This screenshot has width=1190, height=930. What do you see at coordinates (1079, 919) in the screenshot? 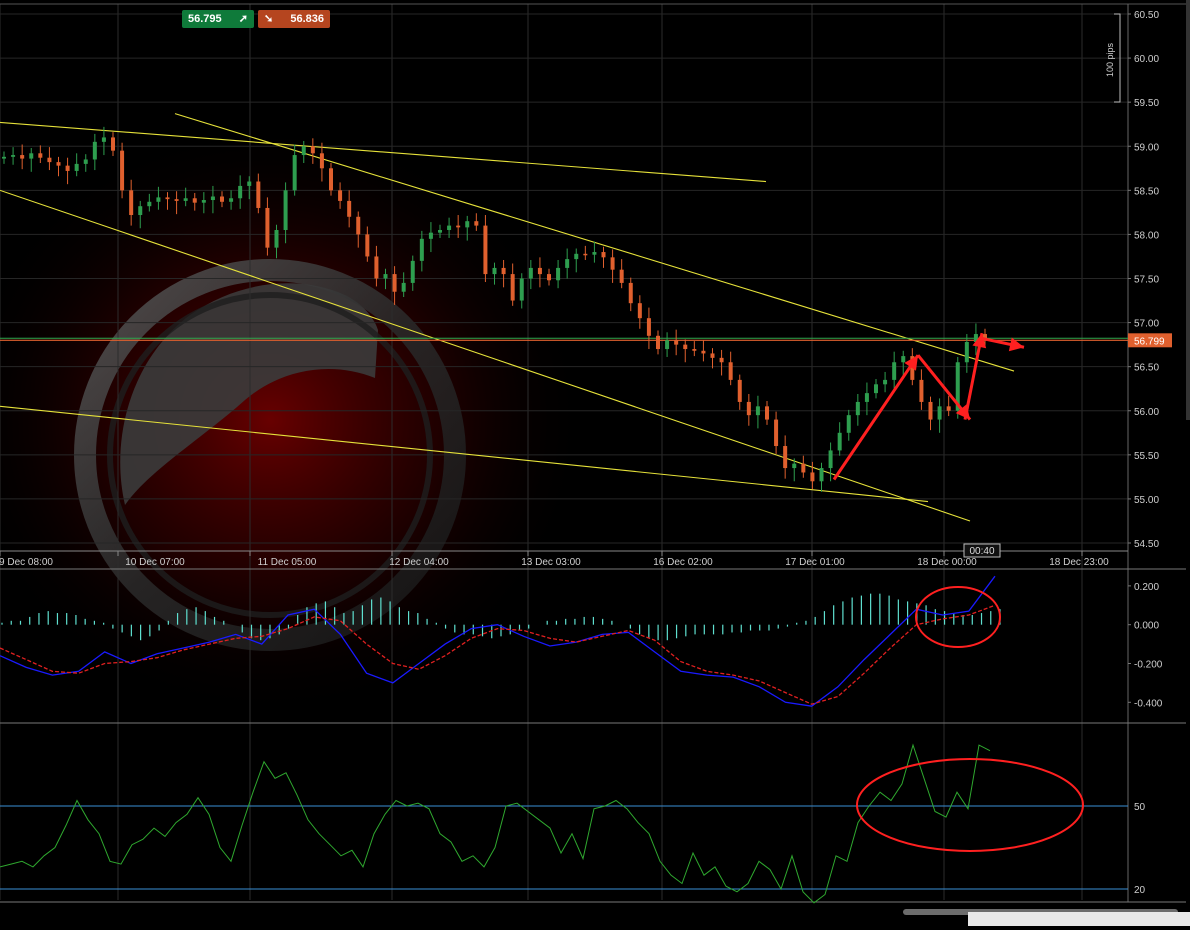
I see `bottom-toolbar` at bounding box center [1079, 919].